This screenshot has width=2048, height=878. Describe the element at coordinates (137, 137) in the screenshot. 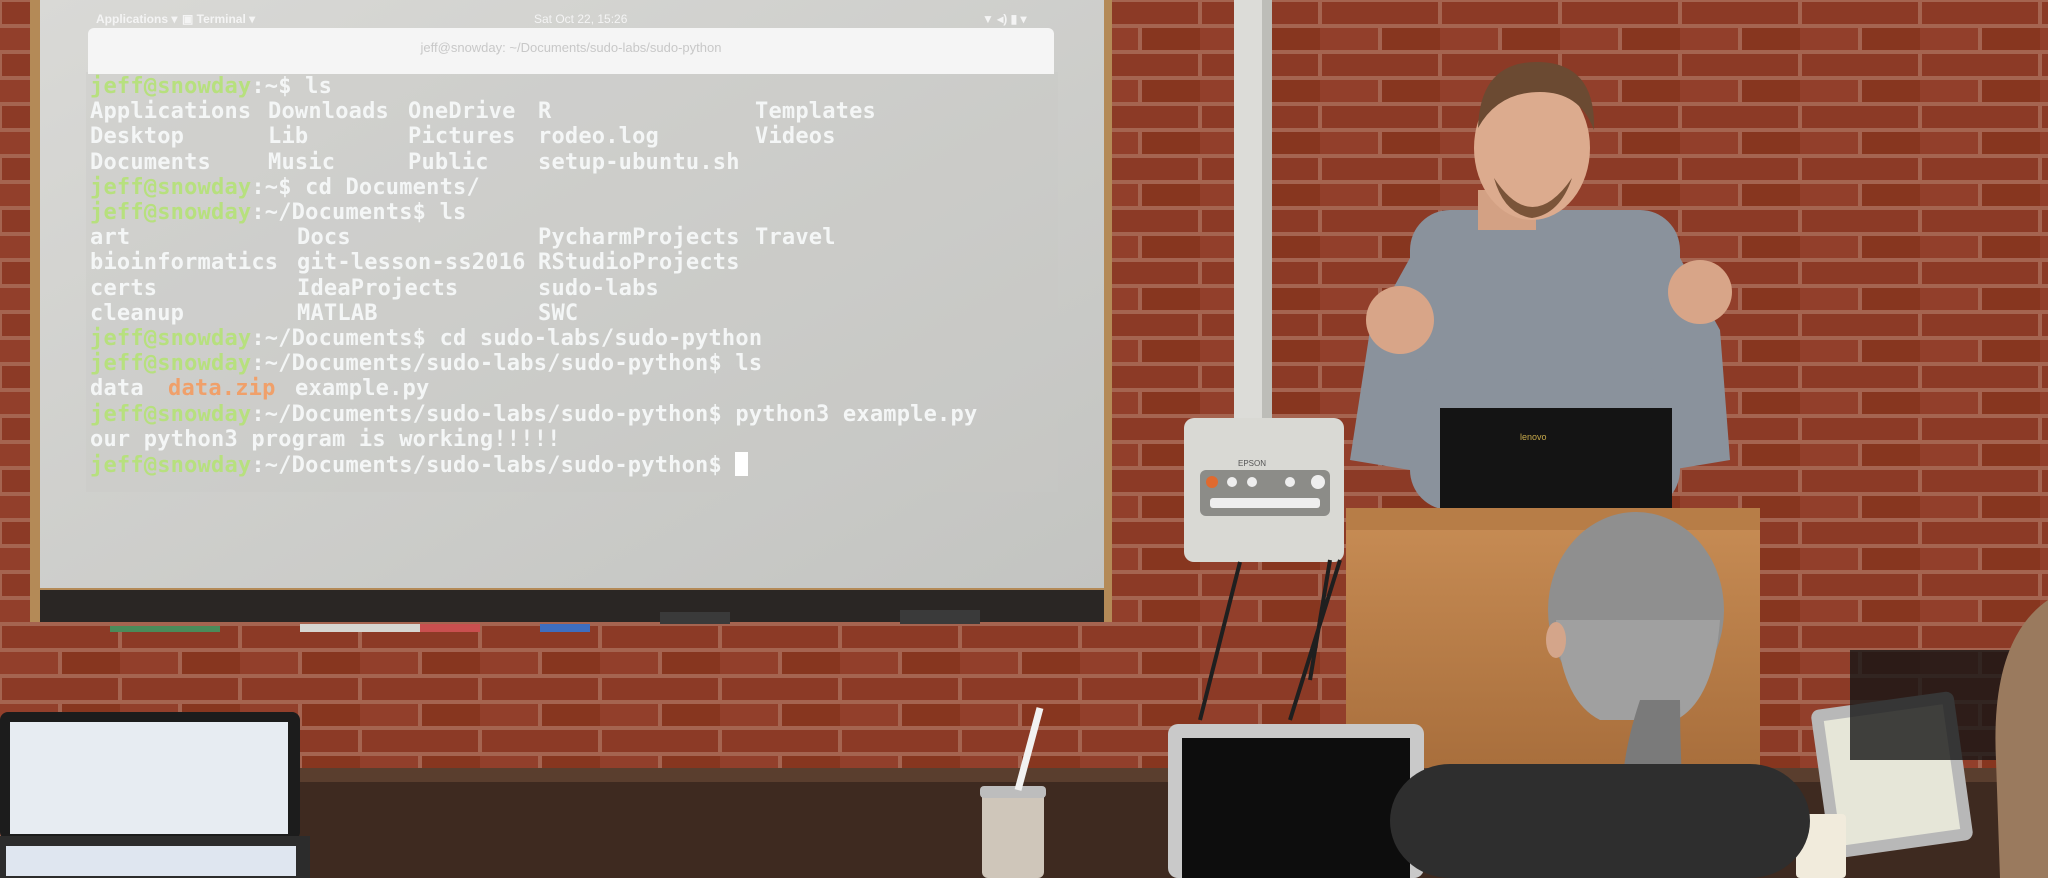

I see `listing-entry: Desktop` at that location.